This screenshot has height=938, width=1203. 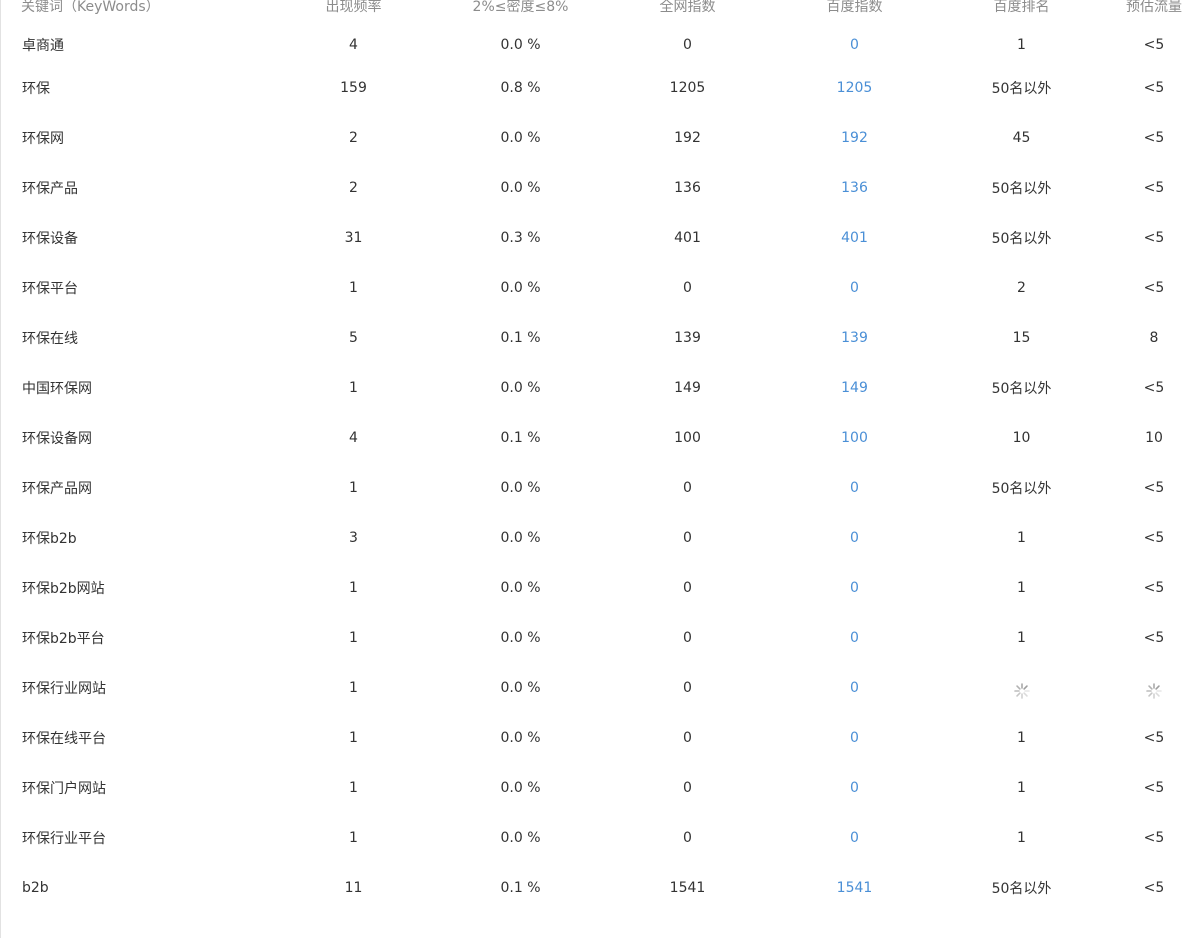 I want to click on cell-net-index: 401, so click(x=687, y=238).